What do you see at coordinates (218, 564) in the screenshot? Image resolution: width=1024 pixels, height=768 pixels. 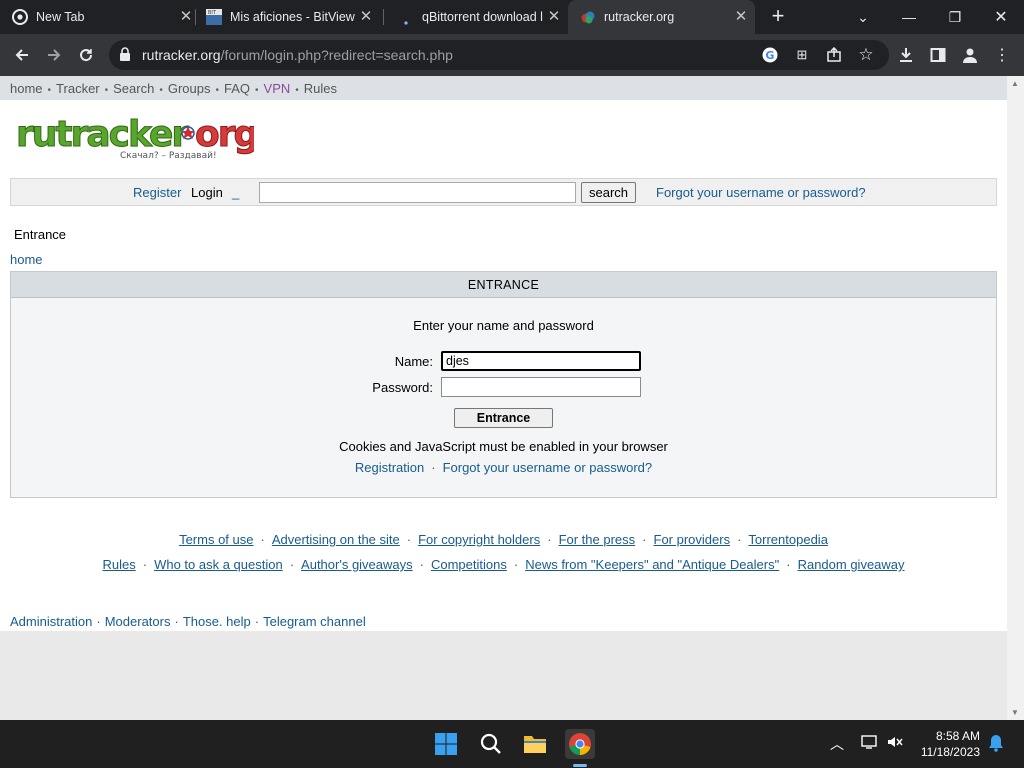 I see `footer-link: Who to ask a question` at bounding box center [218, 564].